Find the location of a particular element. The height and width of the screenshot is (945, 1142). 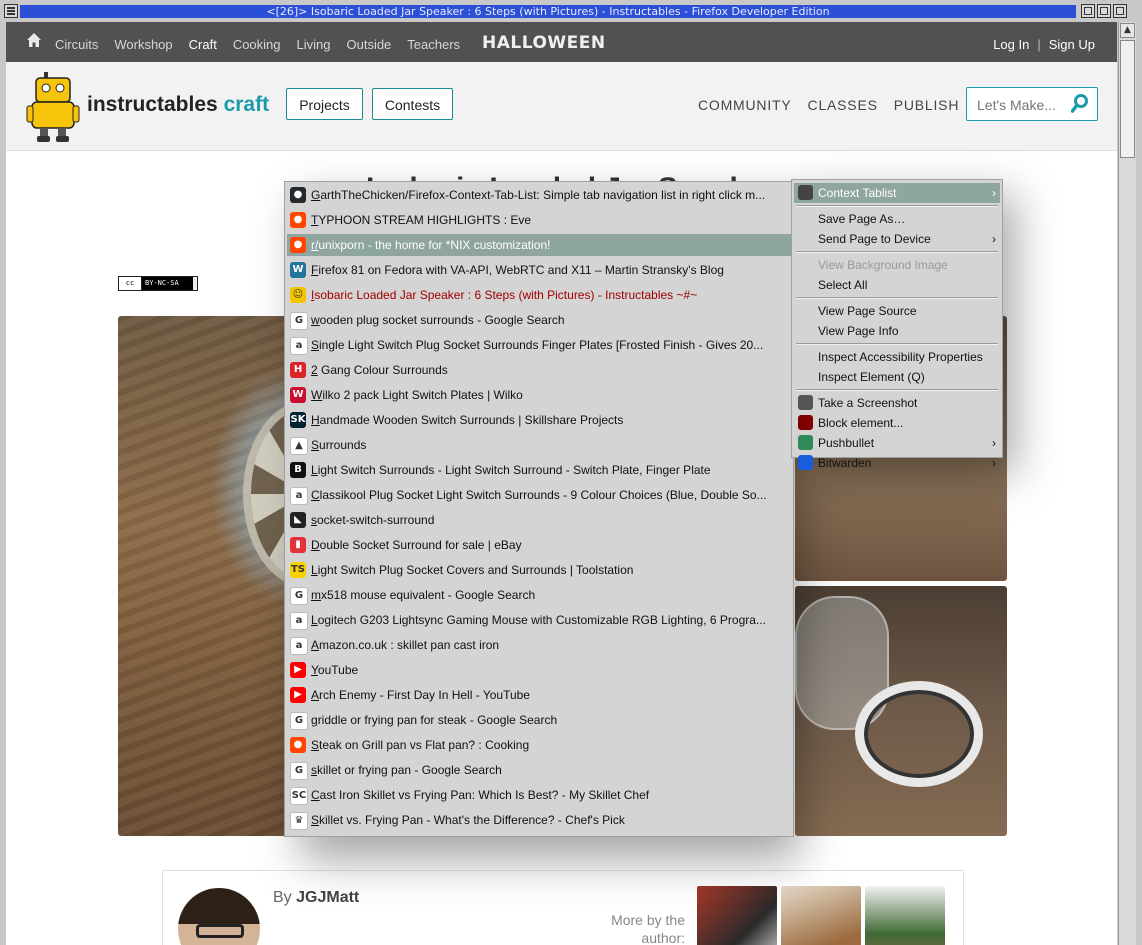

nav-category-workshop: Workshop is located at coordinates (143, 44).